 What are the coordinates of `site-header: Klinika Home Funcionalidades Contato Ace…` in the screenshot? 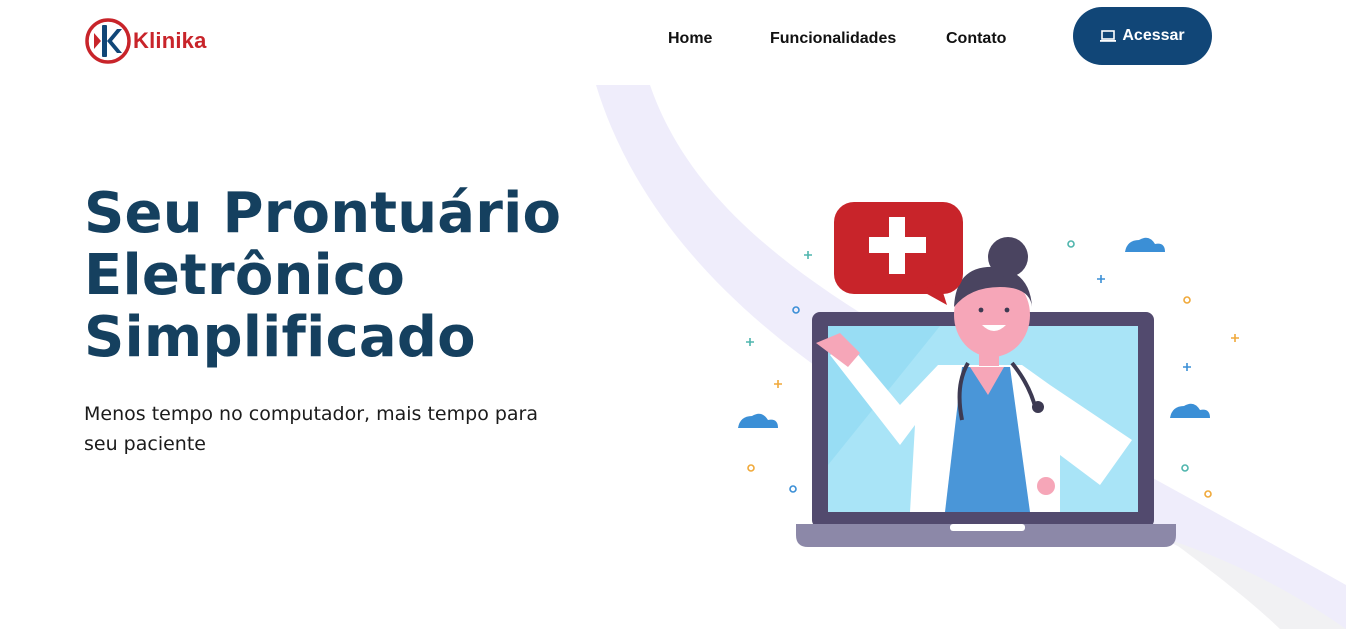 It's located at (673, 40).